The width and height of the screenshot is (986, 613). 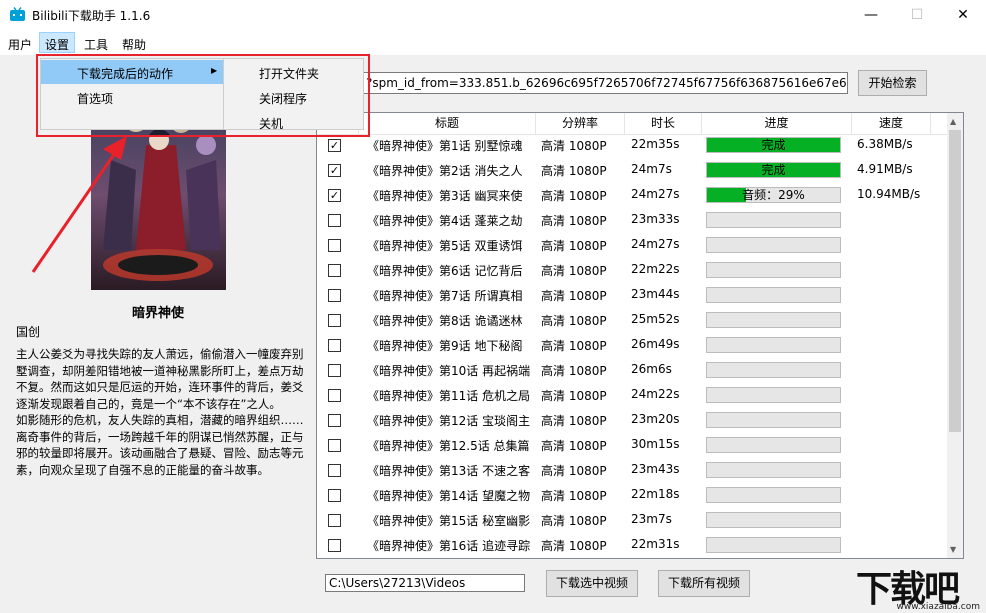 I want to click on episode-title: 《暗界神使》第10话 再起祸端, so click(x=449, y=371).